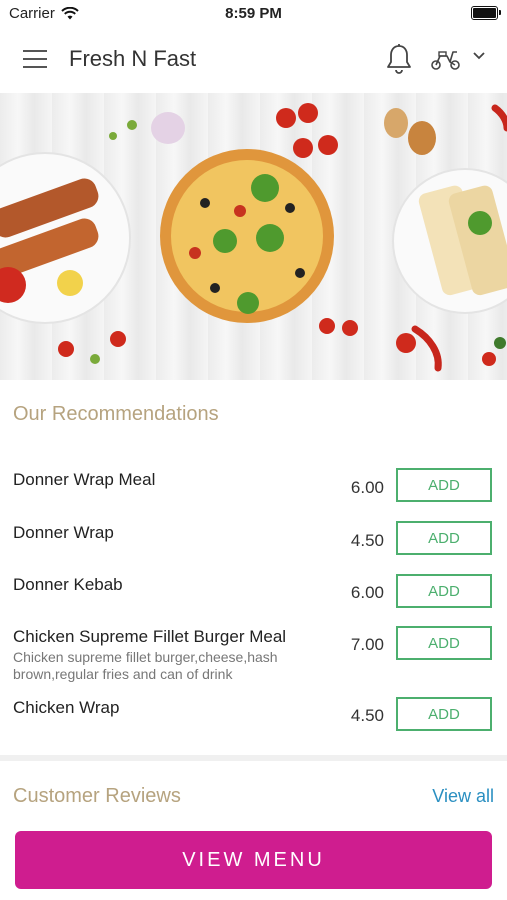  What do you see at coordinates (253, 860) in the screenshot?
I see `view-menu-button: VIEW MENU` at bounding box center [253, 860].